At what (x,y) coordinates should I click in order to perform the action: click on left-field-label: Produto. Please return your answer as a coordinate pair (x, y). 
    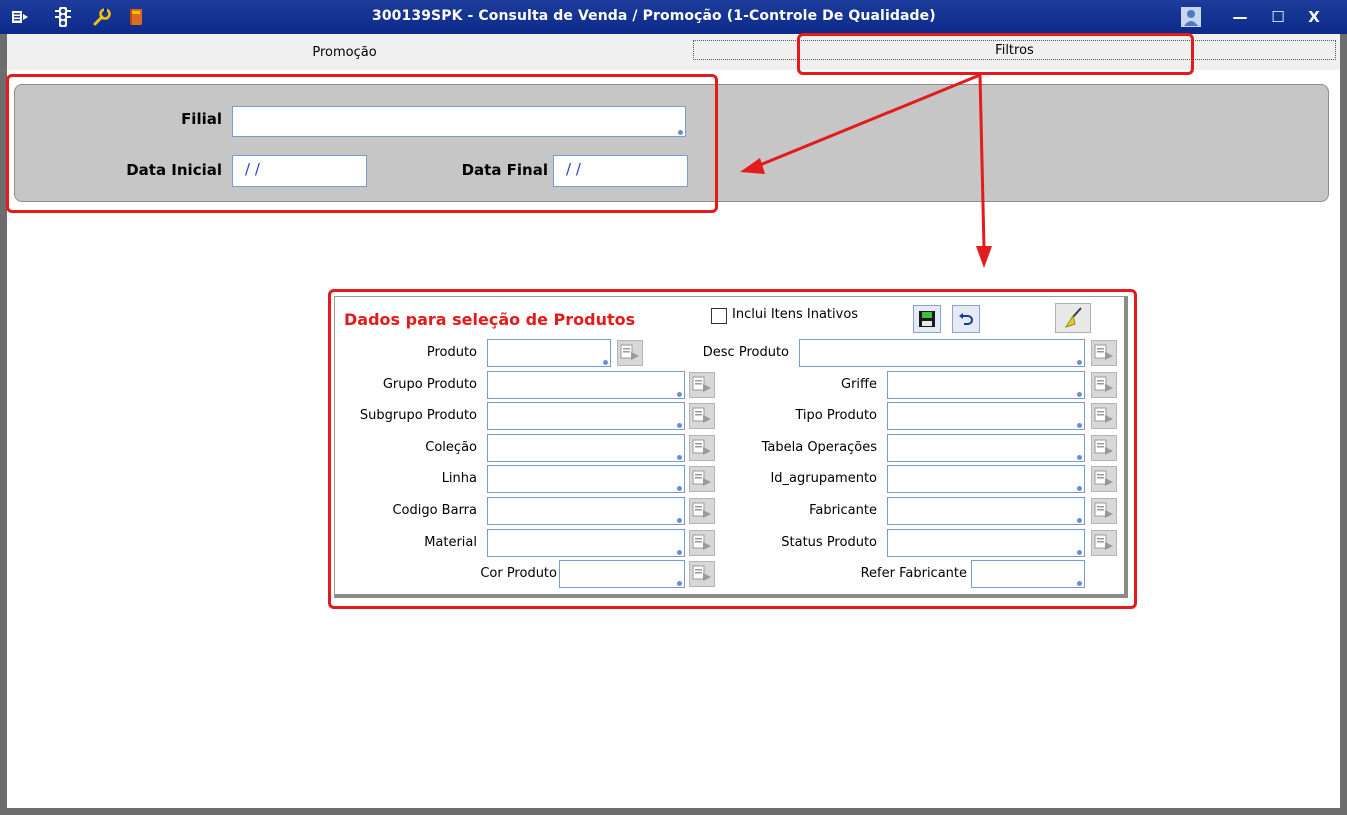
    Looking at the image, I should click on (451, 352).